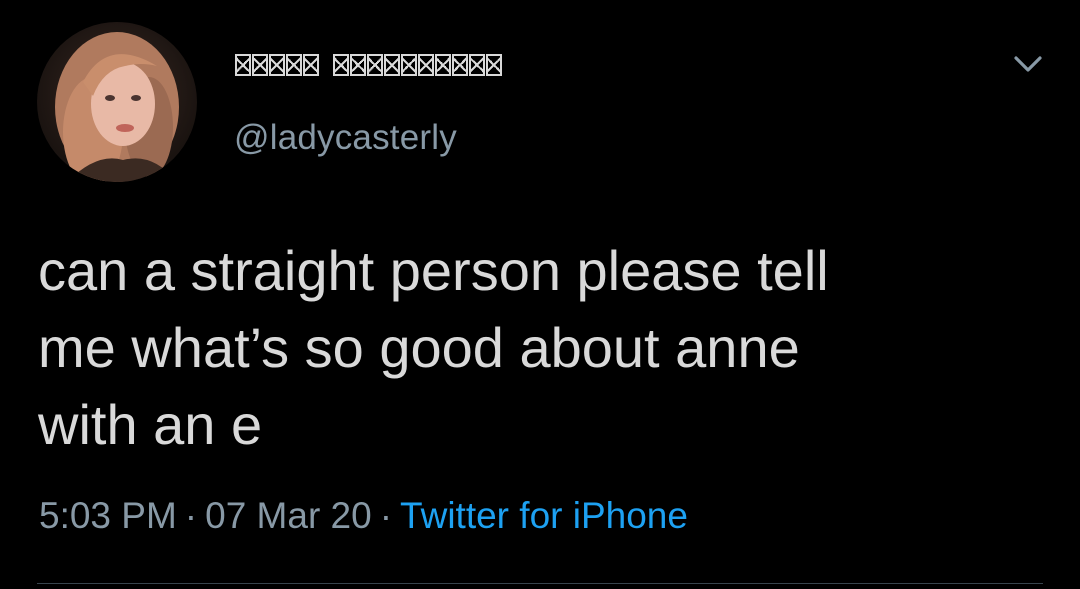 This screenshot has height=589, width=1080. Describe the element at coordinates (108, 515) in the screenshot. I see `tweet-time: 5:03 PM` at that location.